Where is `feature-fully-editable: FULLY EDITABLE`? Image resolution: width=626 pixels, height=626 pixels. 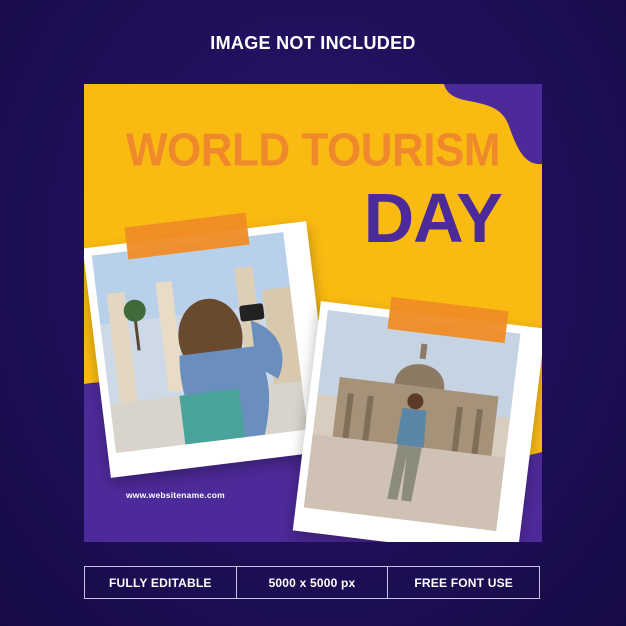
feature-fully-editable: FULLY EDITABLE is located at coordinates (160, 582).